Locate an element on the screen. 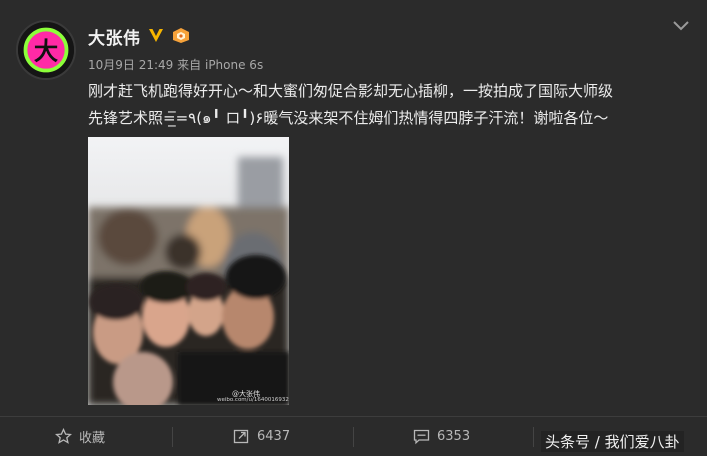 This screenshot has height=456, width=707. chevron-down-icon is located at coordinates (681, 25).